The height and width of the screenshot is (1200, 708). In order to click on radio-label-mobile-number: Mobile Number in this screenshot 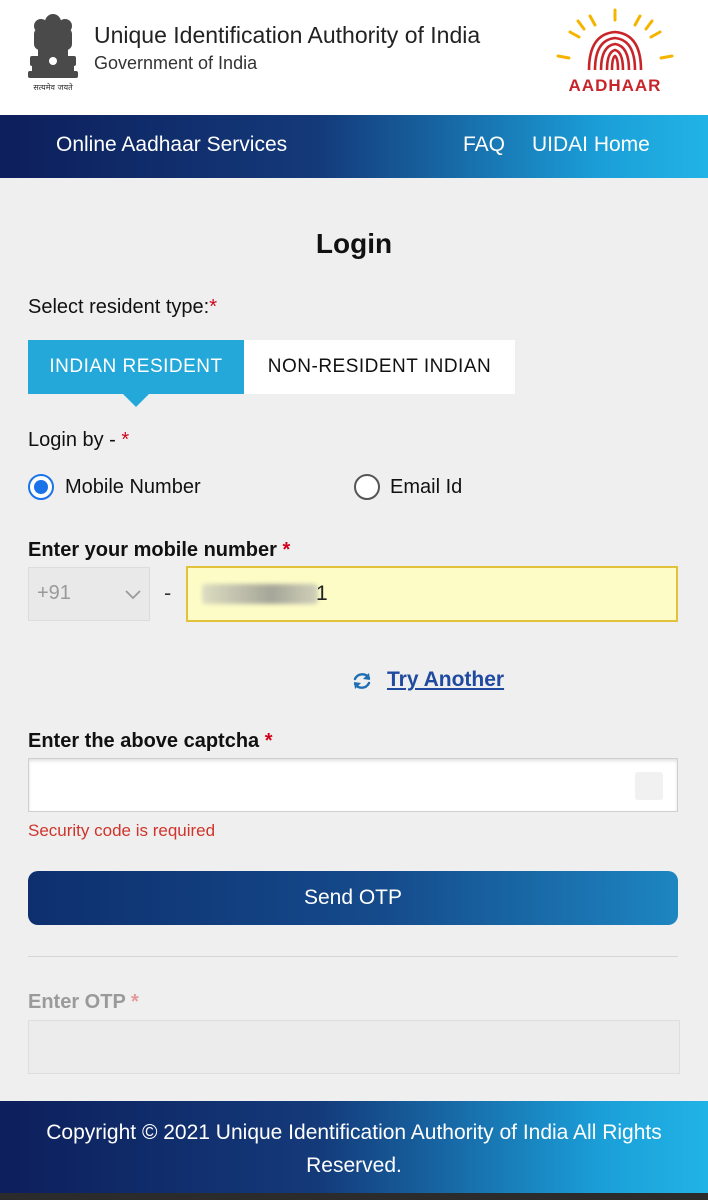, I will do `click(133, 487)`.